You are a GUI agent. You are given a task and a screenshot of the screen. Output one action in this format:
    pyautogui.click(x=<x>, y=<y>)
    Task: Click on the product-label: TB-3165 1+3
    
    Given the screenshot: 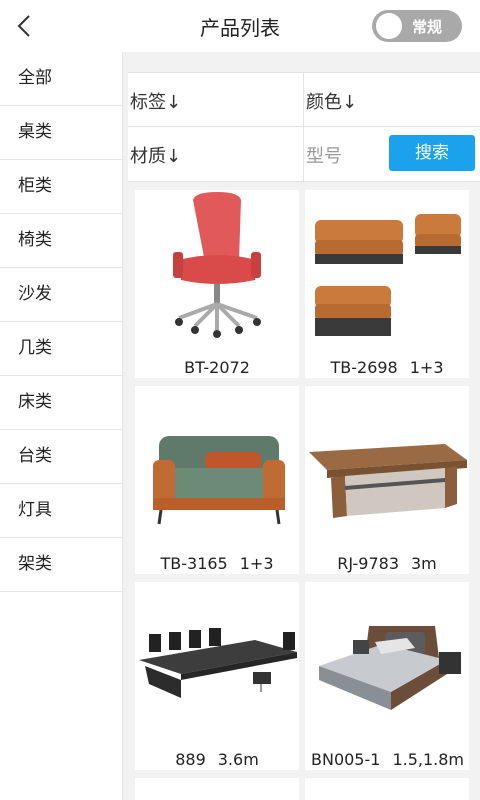 What is the action you would take?
    pyautogui.click(x=217, y=563)
    